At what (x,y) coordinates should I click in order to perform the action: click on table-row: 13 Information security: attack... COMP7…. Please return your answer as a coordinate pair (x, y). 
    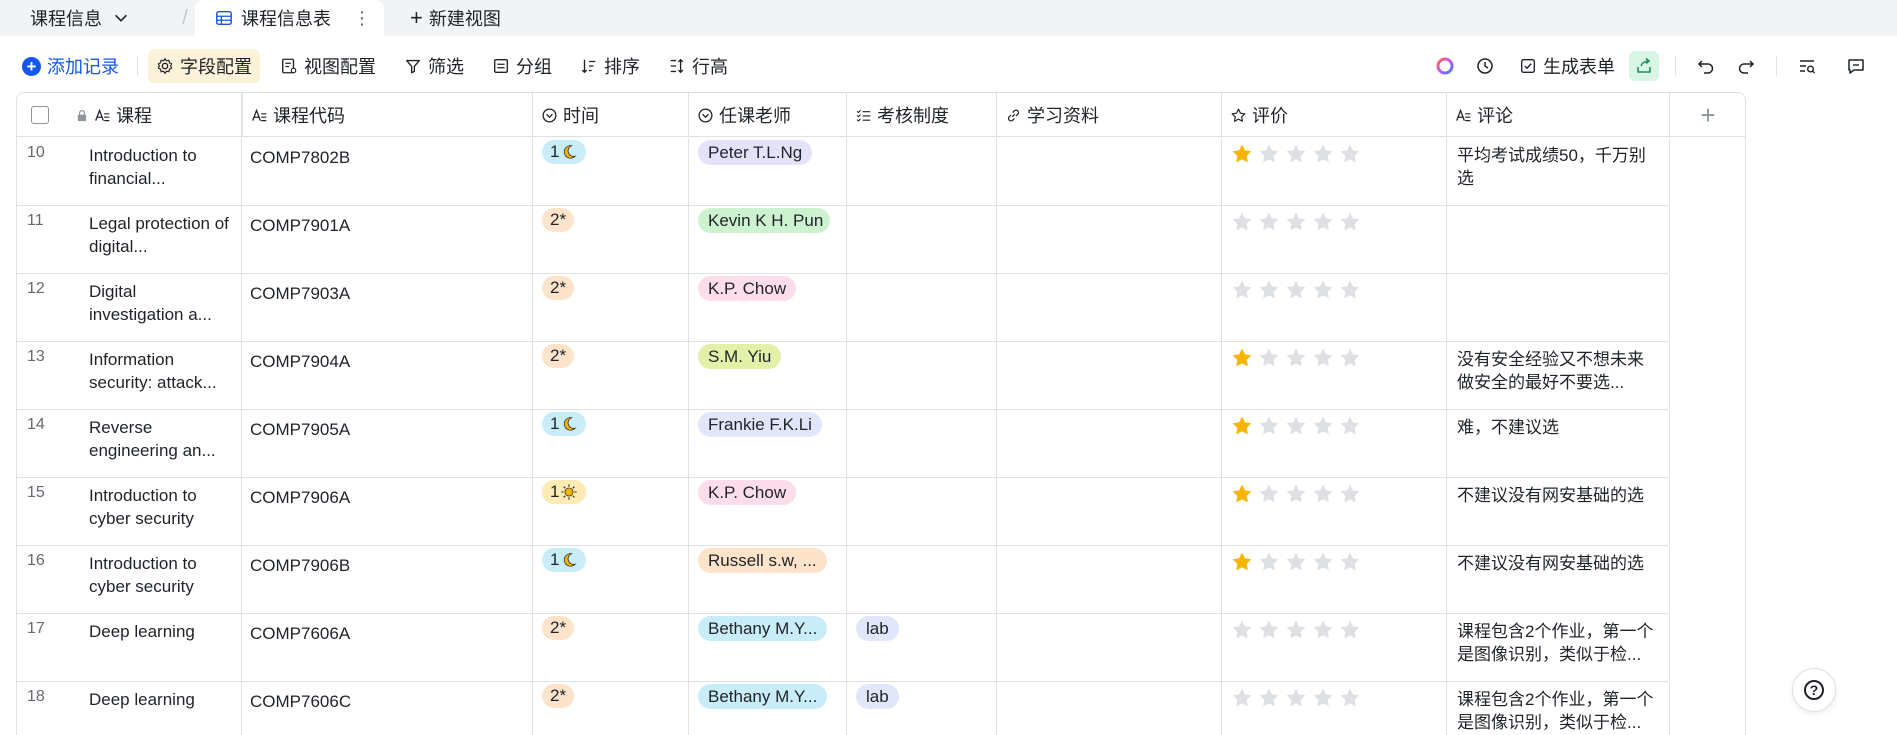
    Looking at the image, I should click on (843, 376).